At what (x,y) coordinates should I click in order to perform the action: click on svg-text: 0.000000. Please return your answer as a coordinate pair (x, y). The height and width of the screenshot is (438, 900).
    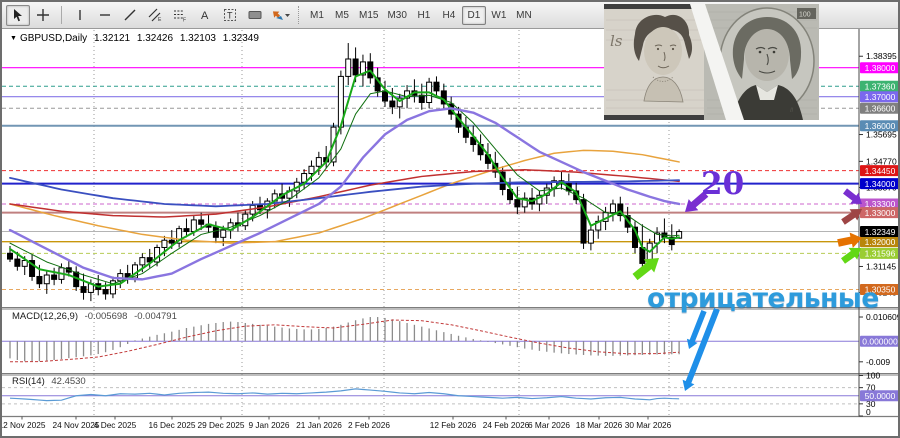
    Looking at the image, I should click on (880, 341).